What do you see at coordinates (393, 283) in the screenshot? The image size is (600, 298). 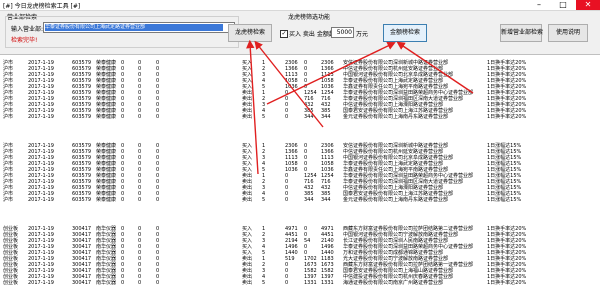 I see `table-cell: 海通证券股份有限公司南京广州路证券营业部` at bounding box center [393, 283].